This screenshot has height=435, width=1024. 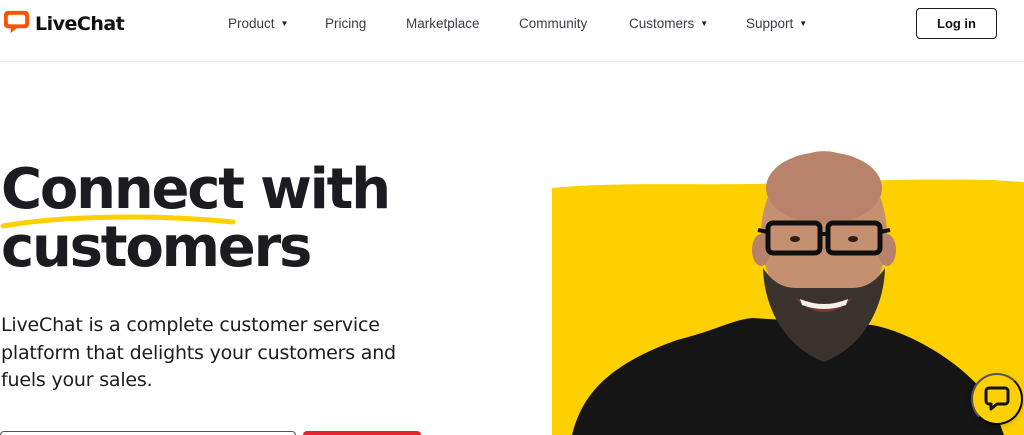 I want to click on nav-item-customers: Customers ▼, so click(x=668, y=23).